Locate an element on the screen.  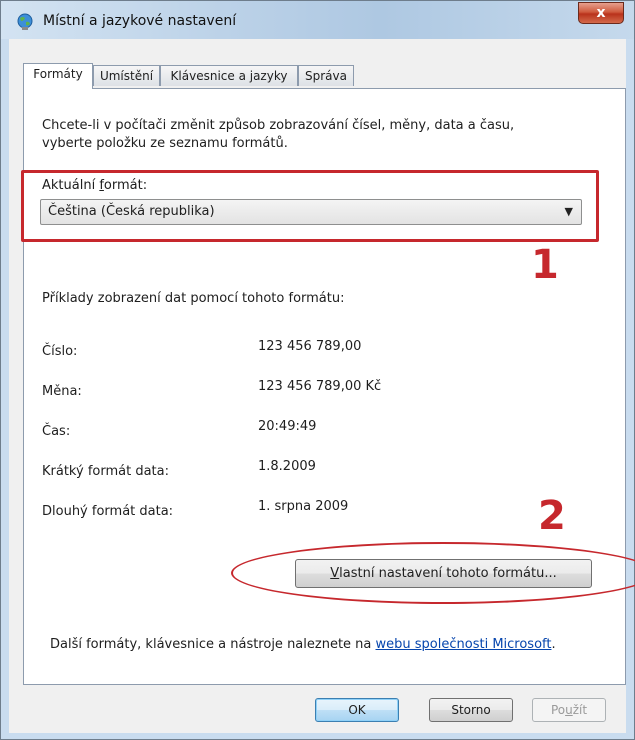
example-row-short-date: Krátký formát data: 1.8.2009 is located at coordinates (324, 470).